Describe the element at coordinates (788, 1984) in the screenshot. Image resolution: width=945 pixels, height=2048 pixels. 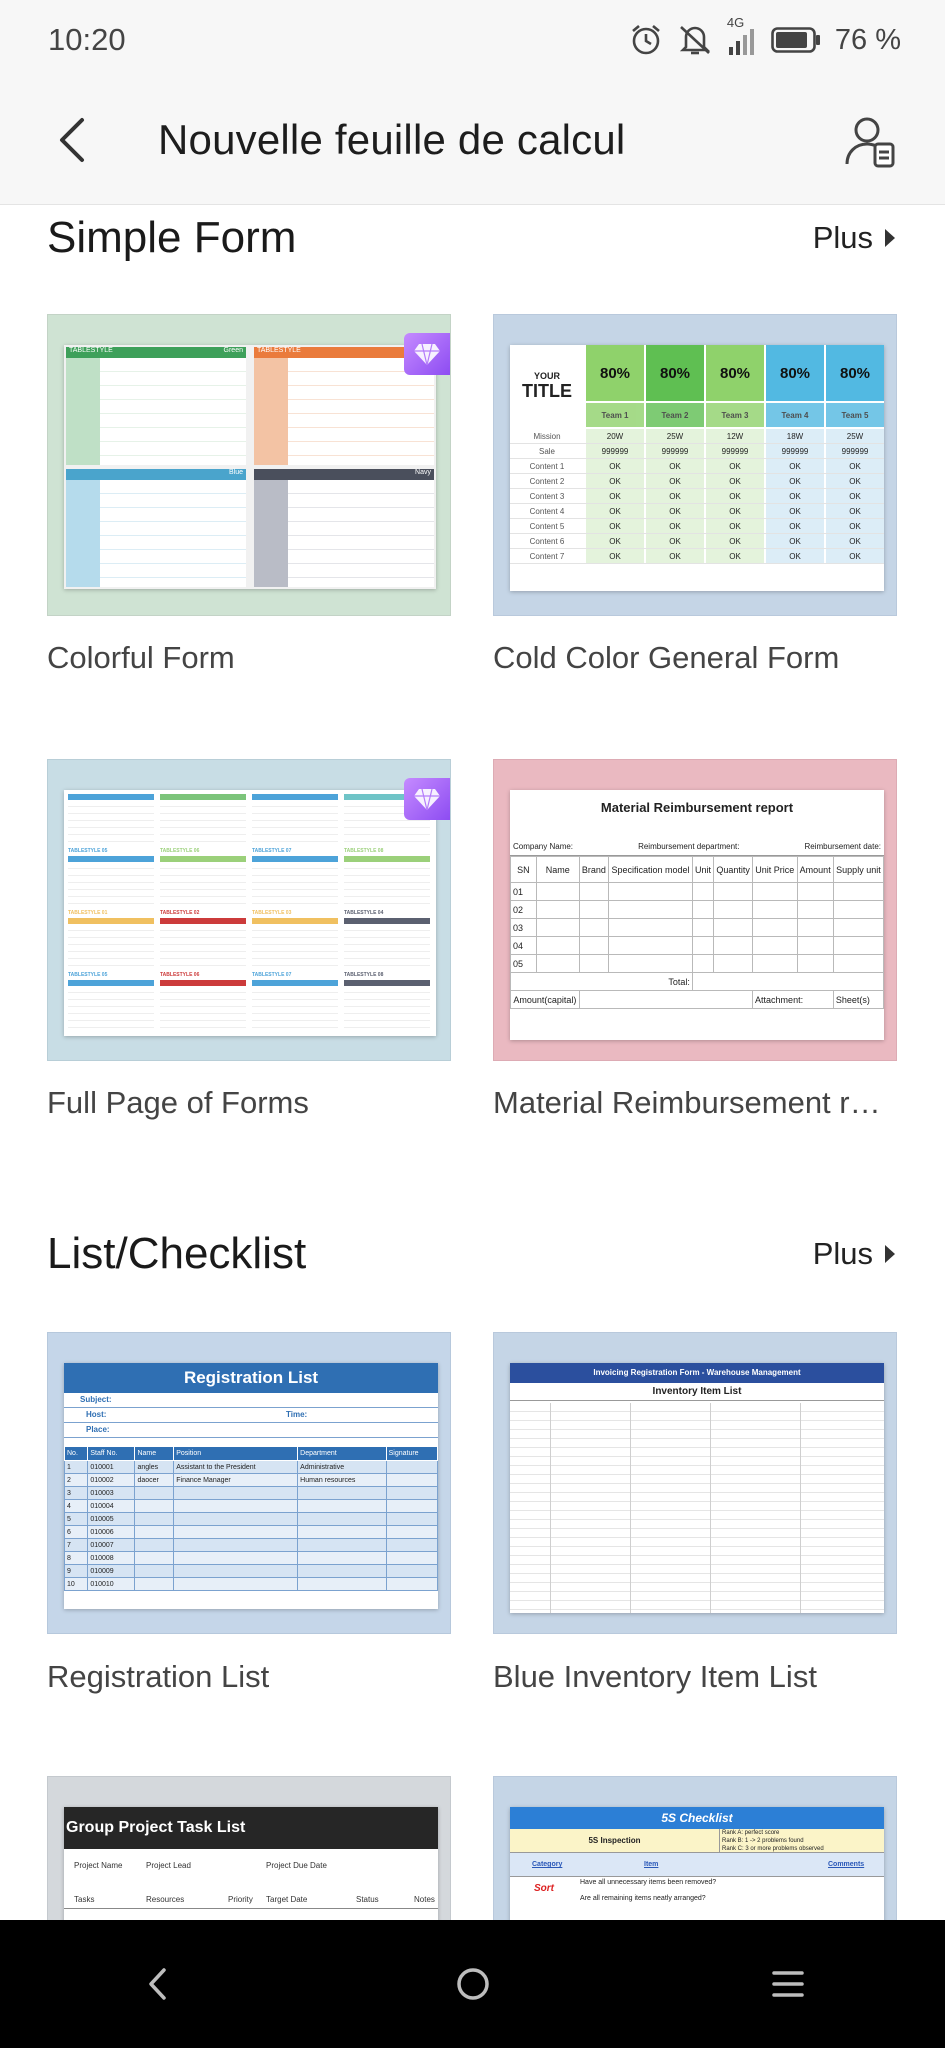
I see `nav-menu-button` at that location.